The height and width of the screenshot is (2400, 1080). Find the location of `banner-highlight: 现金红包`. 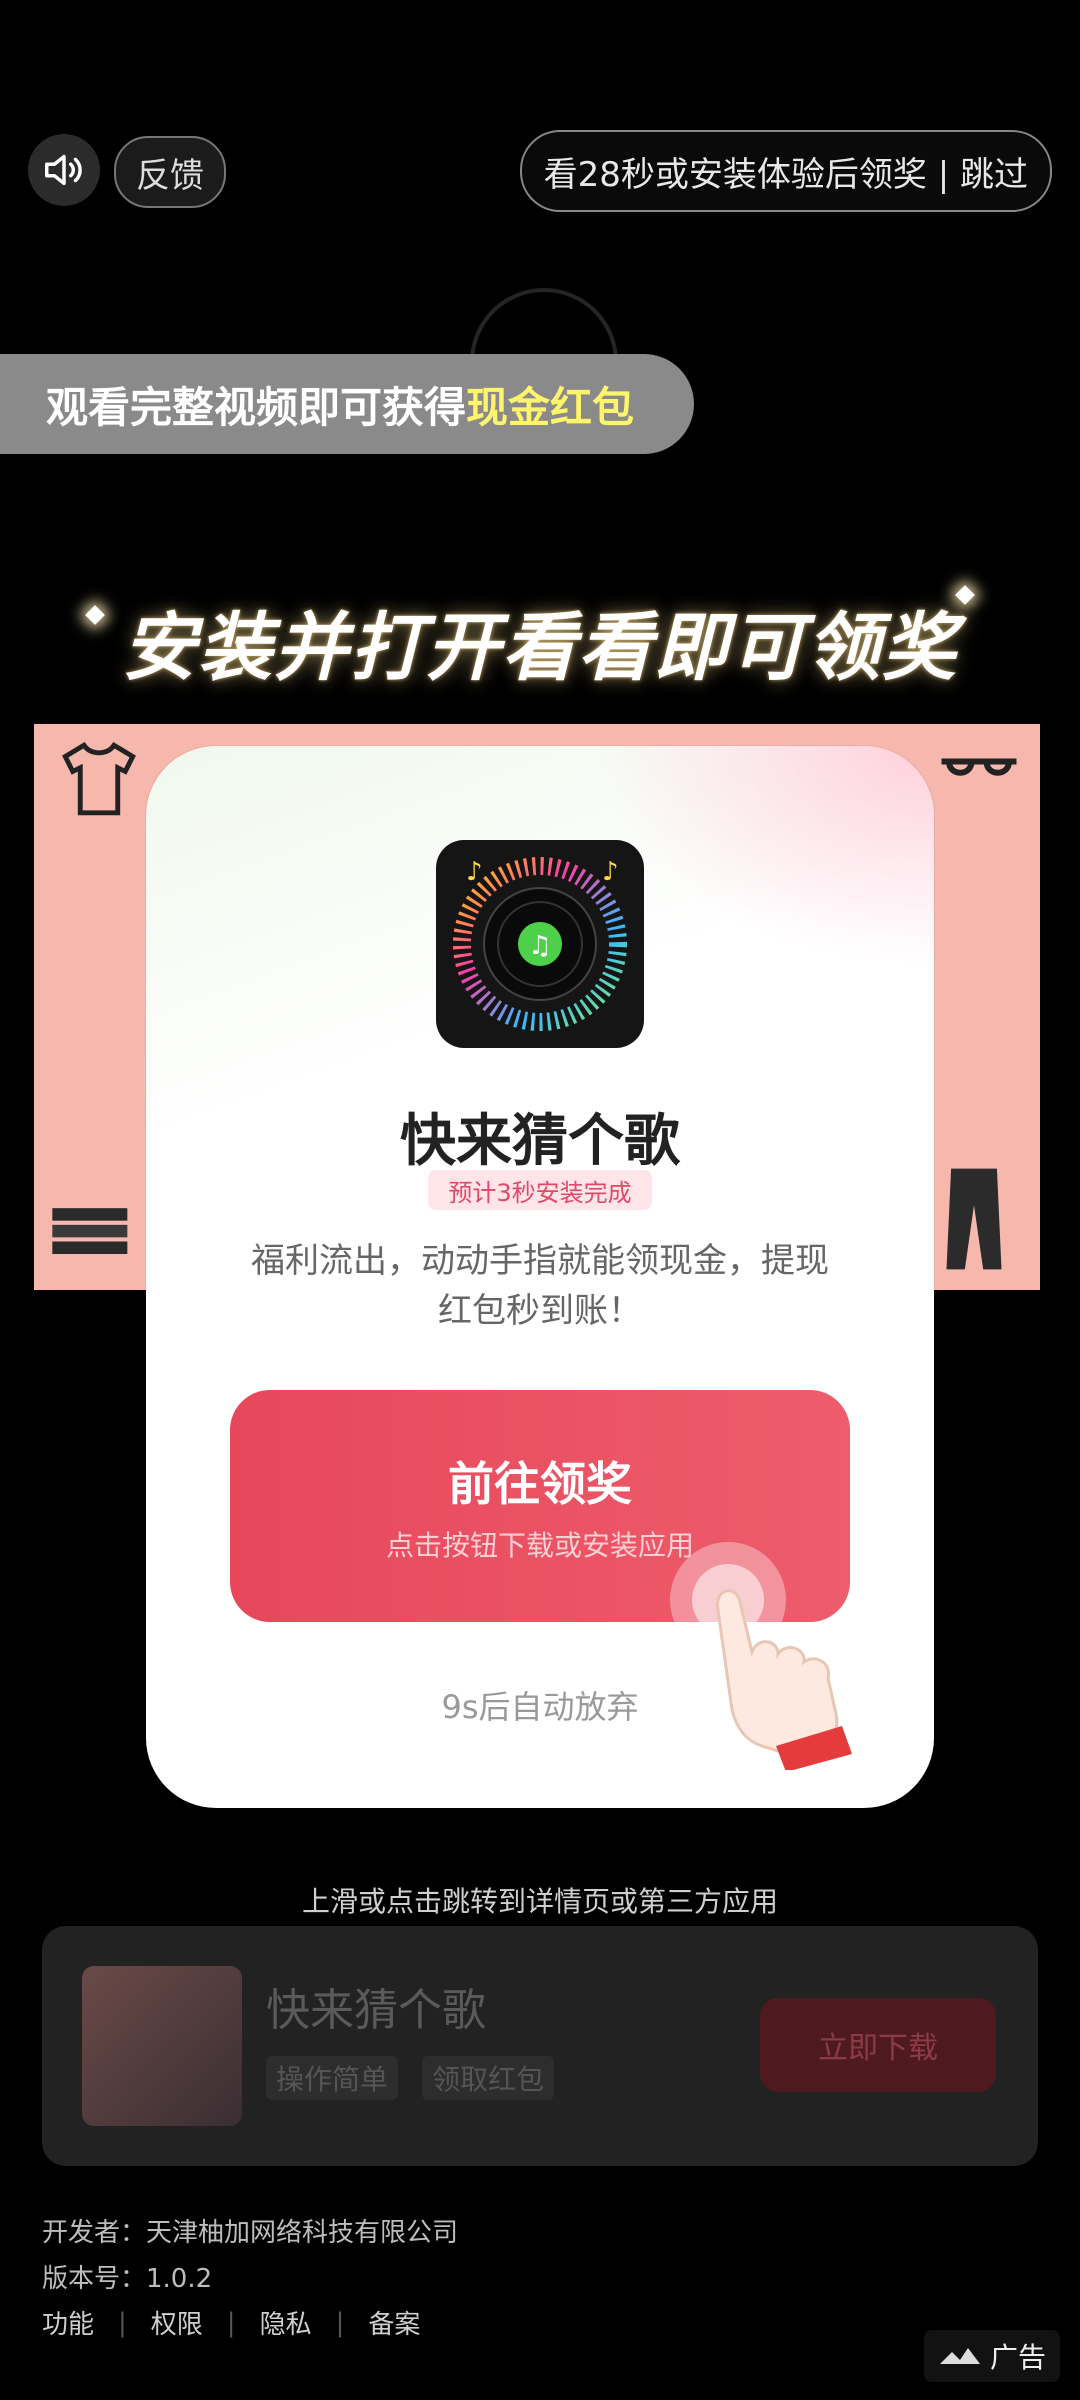

banner-highlight: 现金红包 is located at coordinates (550, 407).